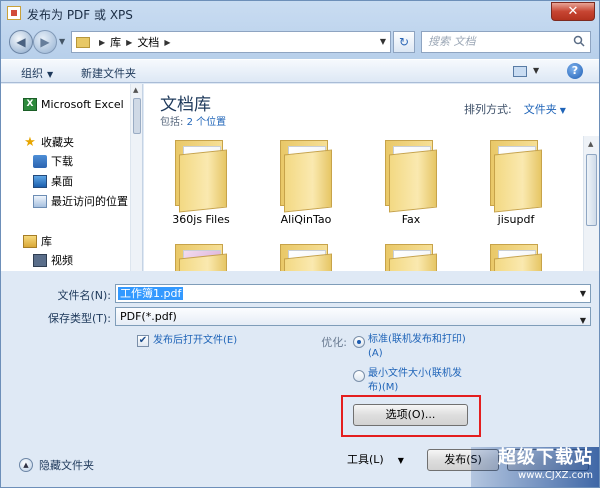 This screenshot has height=488, width=600. Describe the element at coordinates (66, 465) in the screenshot. I see `hide-folders-label: 隐藏文件夹` at that location.